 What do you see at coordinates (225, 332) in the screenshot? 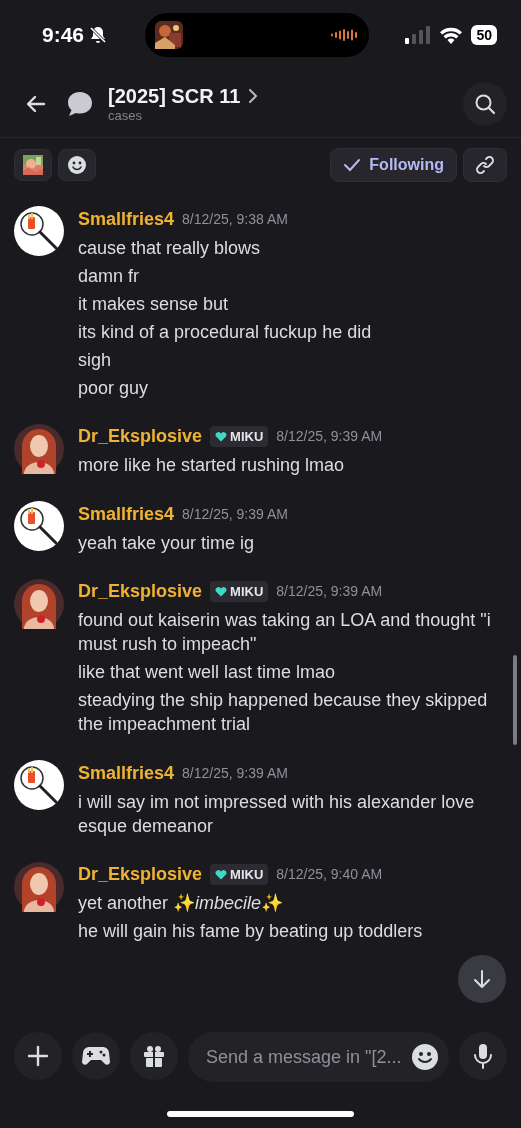
I see `message-text: its kind of a procedural fuckup he did` at bounding box center [225, 332].